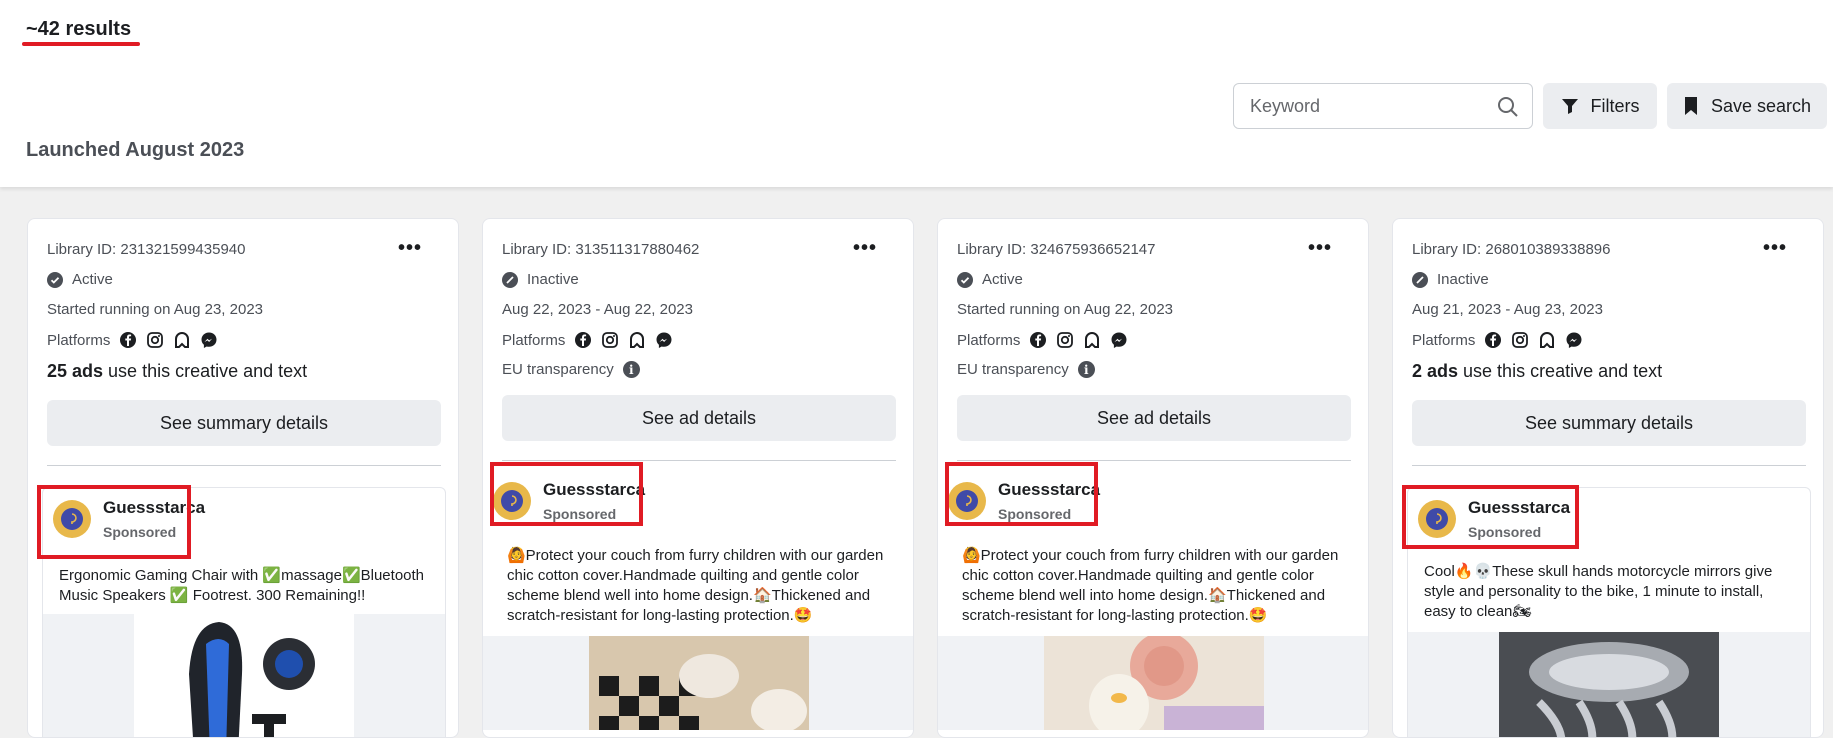  What do you see at coordinates (1065, 309) in the screenshot?
I see `run-dates: Started running on Aug 22, 2023` at bounding box center [1065, 309].